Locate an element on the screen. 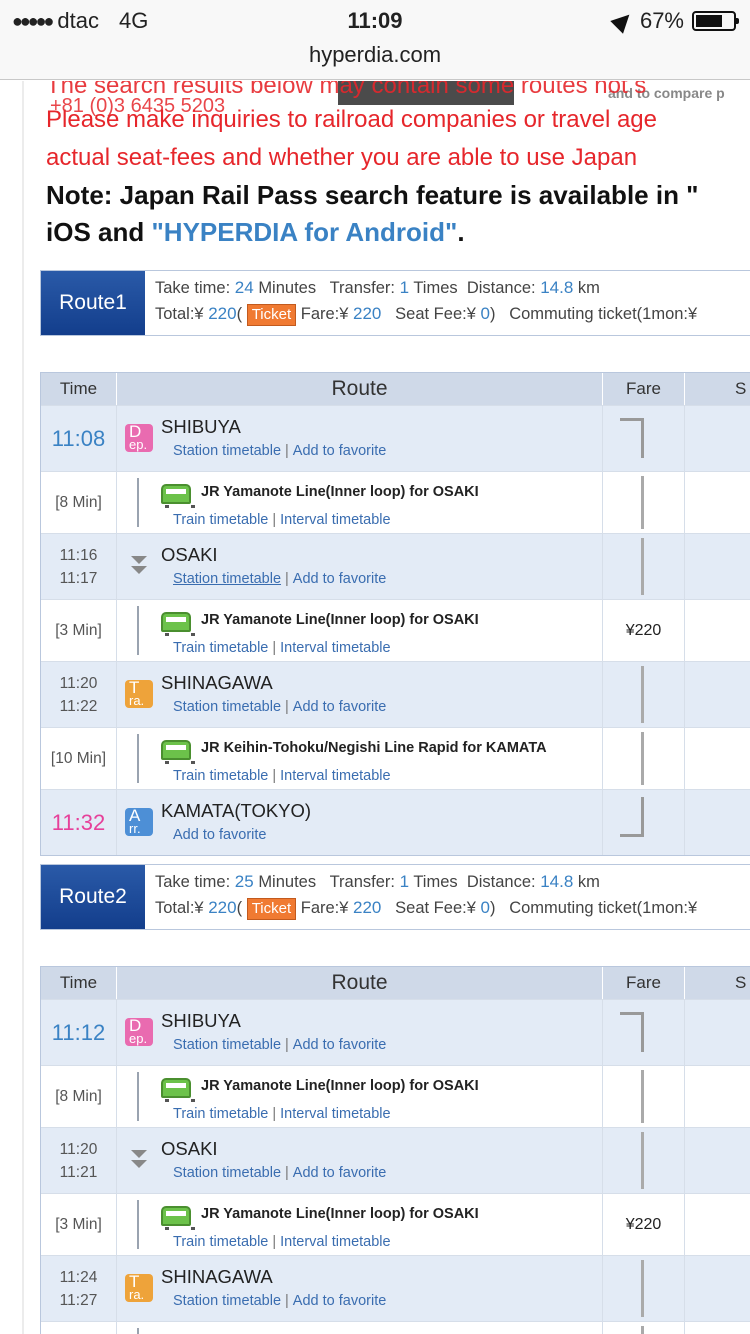  seat-fee-label: Seat Fee:¥ is located at coordinates (435, 314).